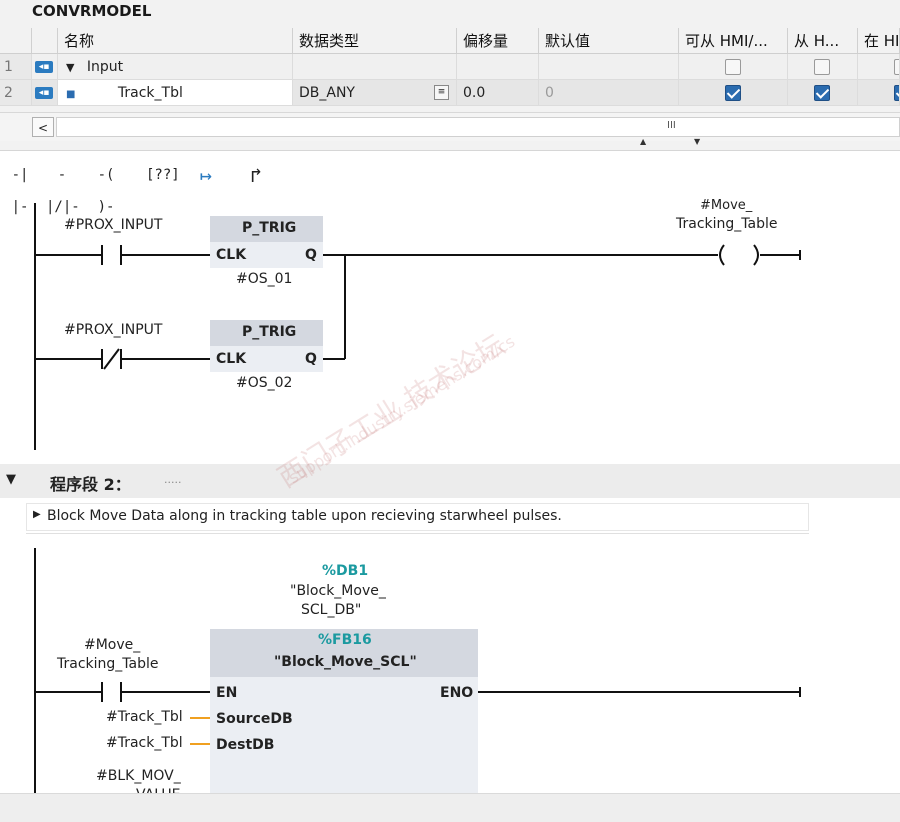 The height and width of the screenshot is (822, 900). I want to click on ptrig2-q-pin: Q, so click(311, 359).